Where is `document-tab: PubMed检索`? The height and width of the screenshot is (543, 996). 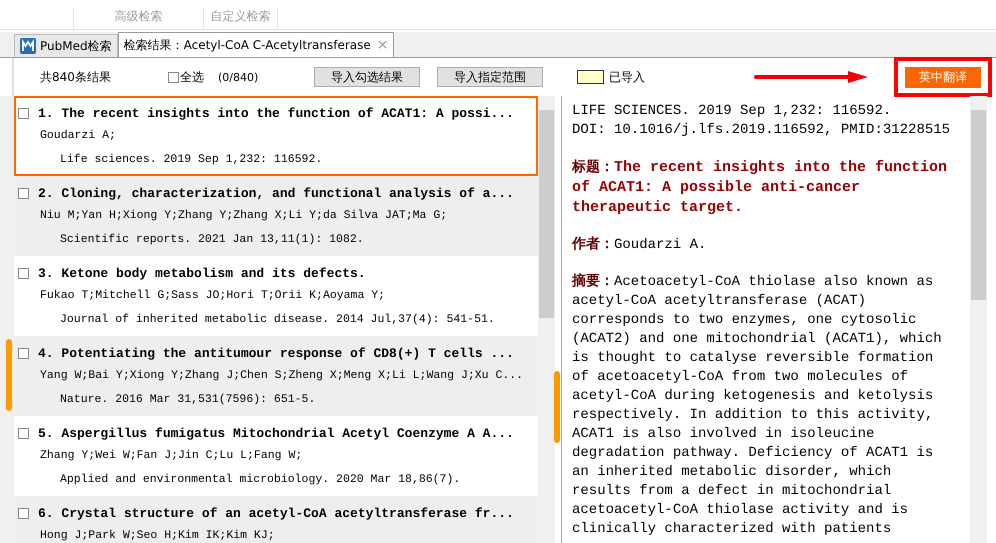
document-tab: PubMed检索 is located at coordinates (66, 45).